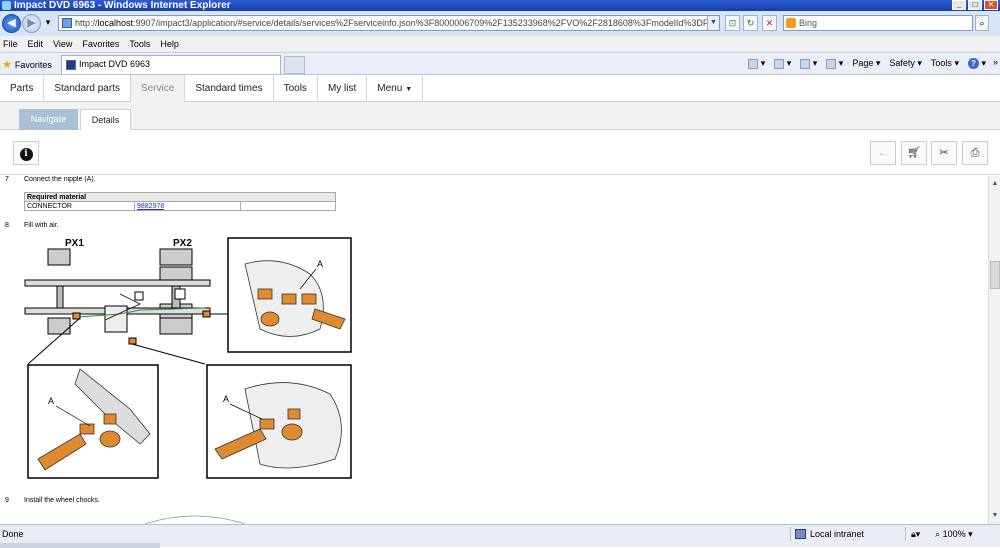 The height and width of the screenshot is (548, 1000). What do you see at coordinates (944, 153) in the screenshot?
I see `tools-button: ✂` at bounding box center [944, 153].